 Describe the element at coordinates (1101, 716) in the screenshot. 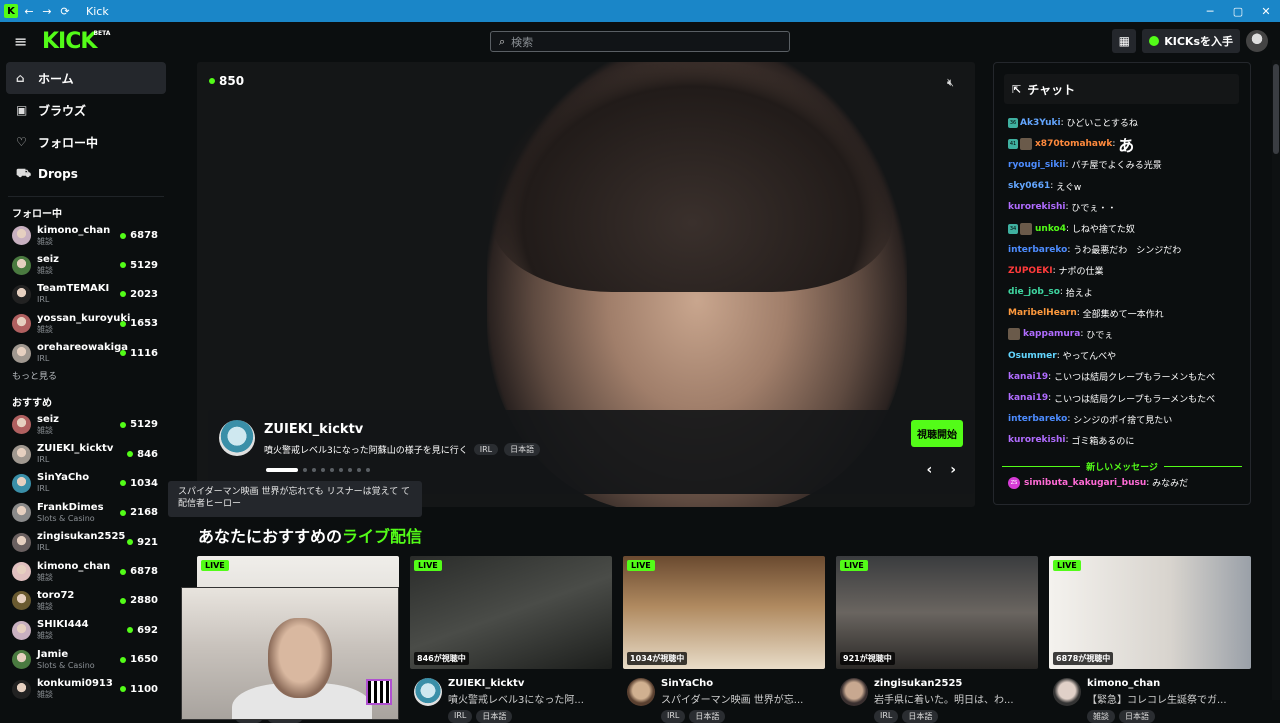

I see `stream-tag: 雑談` at that location.